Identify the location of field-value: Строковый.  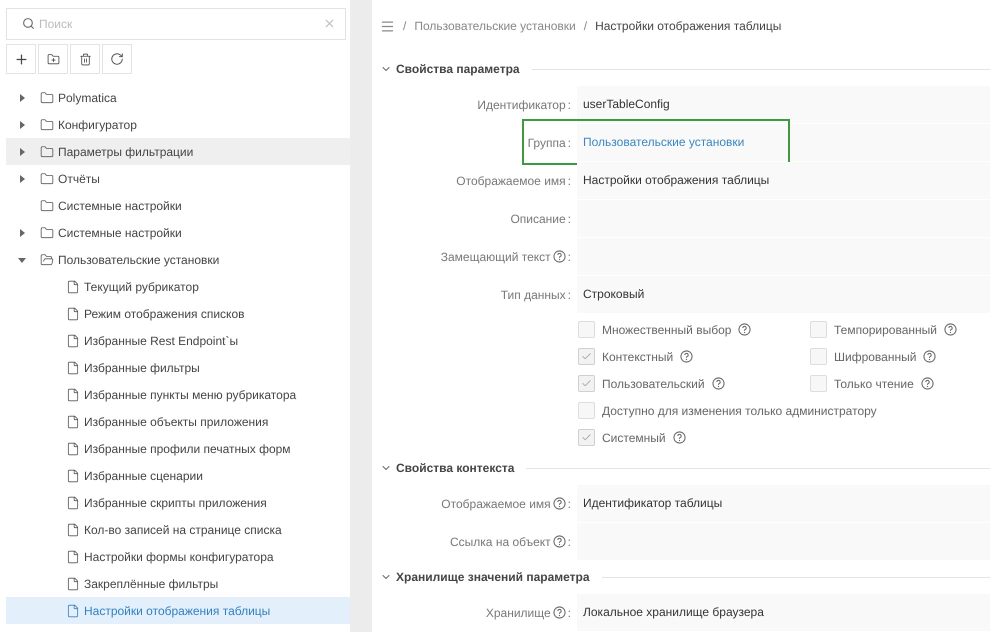
(613, 294).